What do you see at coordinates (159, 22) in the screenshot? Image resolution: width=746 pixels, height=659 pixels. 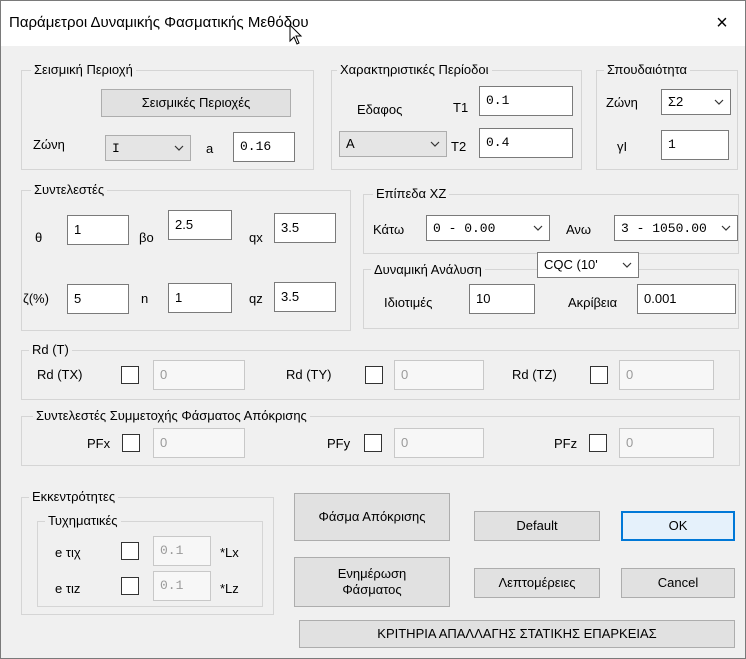 I see `window-title: Παράμετροι Δυναμικής Φασματικής Μεθόδου` at bounding box center [159, 22].